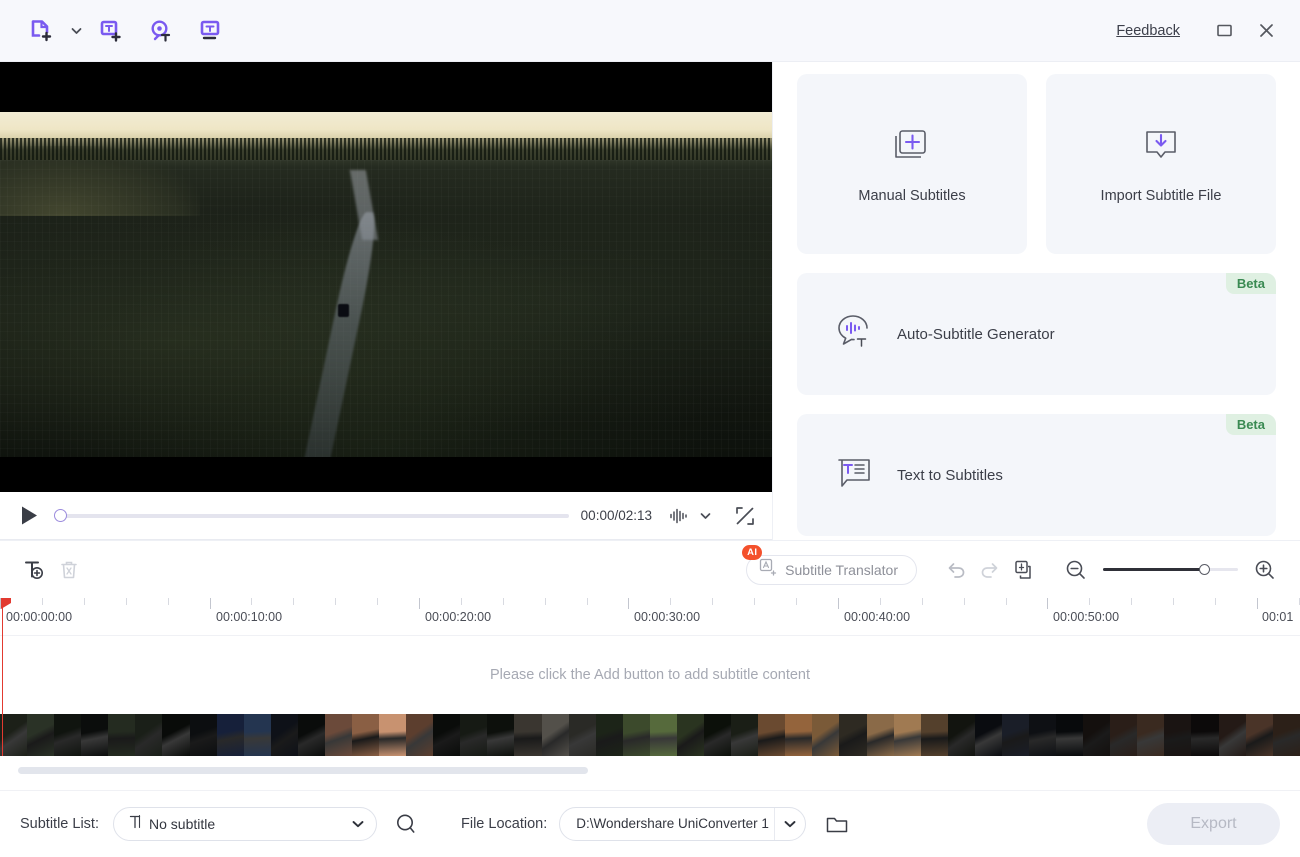  Describe the element at coordinates (161, 31) in the screenshot. I see `auto-subtitle-icon` at that location.